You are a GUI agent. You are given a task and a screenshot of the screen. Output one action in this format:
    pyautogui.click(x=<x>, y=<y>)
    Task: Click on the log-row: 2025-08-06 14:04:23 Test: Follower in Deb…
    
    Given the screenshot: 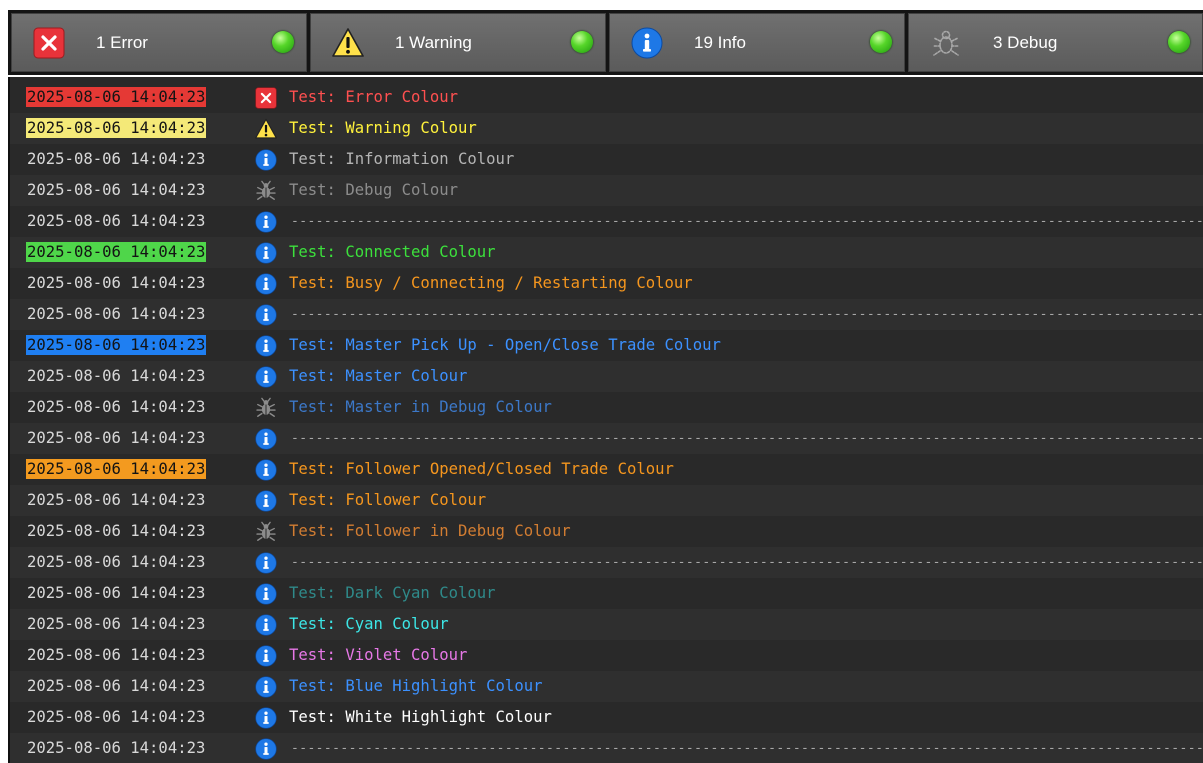 What is the action you would take?
    pyautogui.click(x=606, y=531)
    